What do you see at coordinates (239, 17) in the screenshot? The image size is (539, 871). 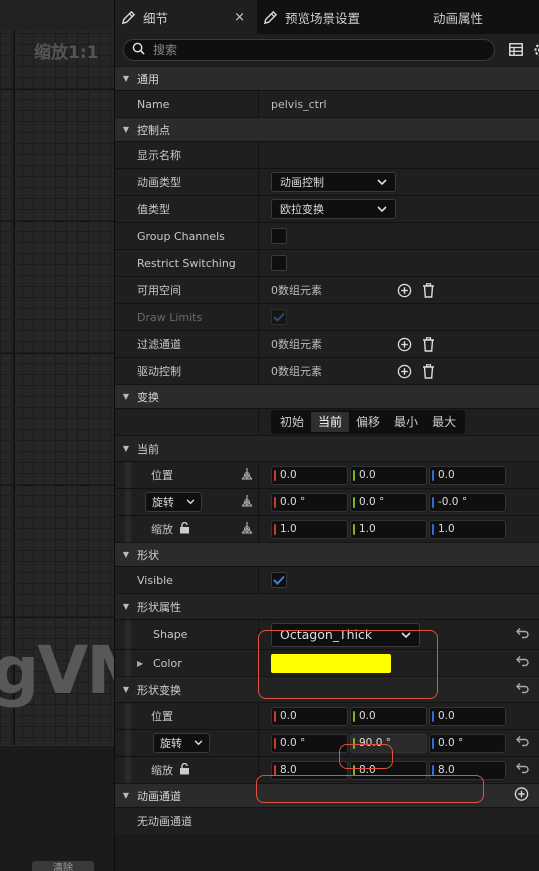 I see `close-icon: ×` at bounding box center [239, 17].